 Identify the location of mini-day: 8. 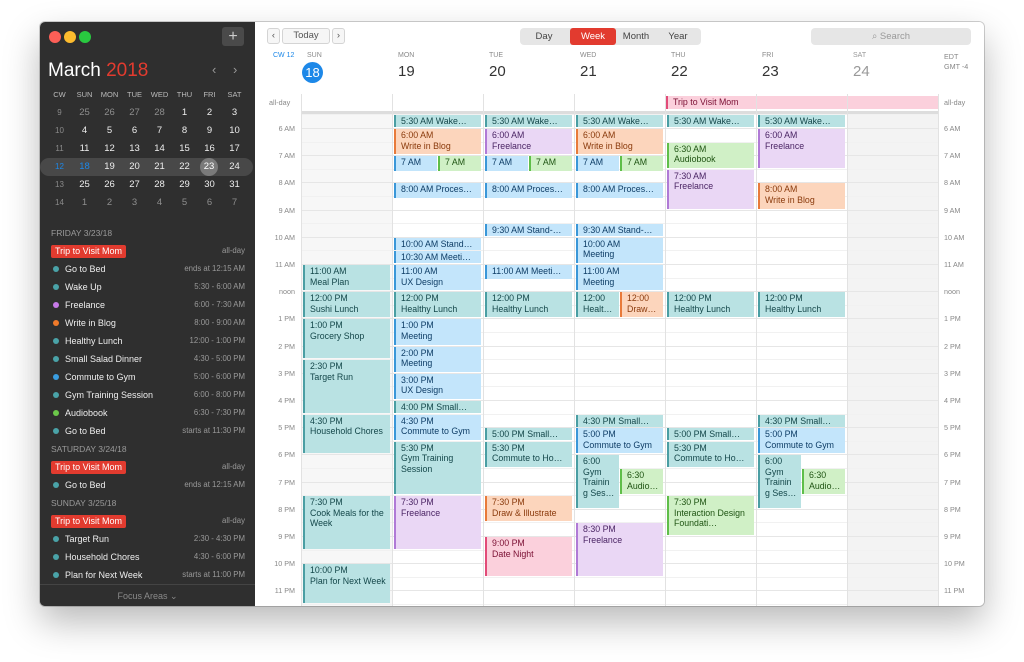
(184, 131).